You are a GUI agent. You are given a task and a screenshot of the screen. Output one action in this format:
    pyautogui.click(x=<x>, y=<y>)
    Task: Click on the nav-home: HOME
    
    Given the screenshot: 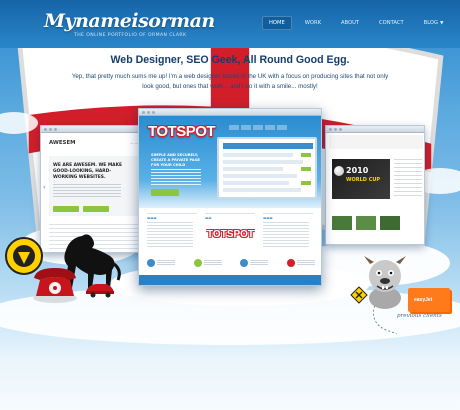 What is the action you would take?
    pyautogui.click(x=277, y=23)
    